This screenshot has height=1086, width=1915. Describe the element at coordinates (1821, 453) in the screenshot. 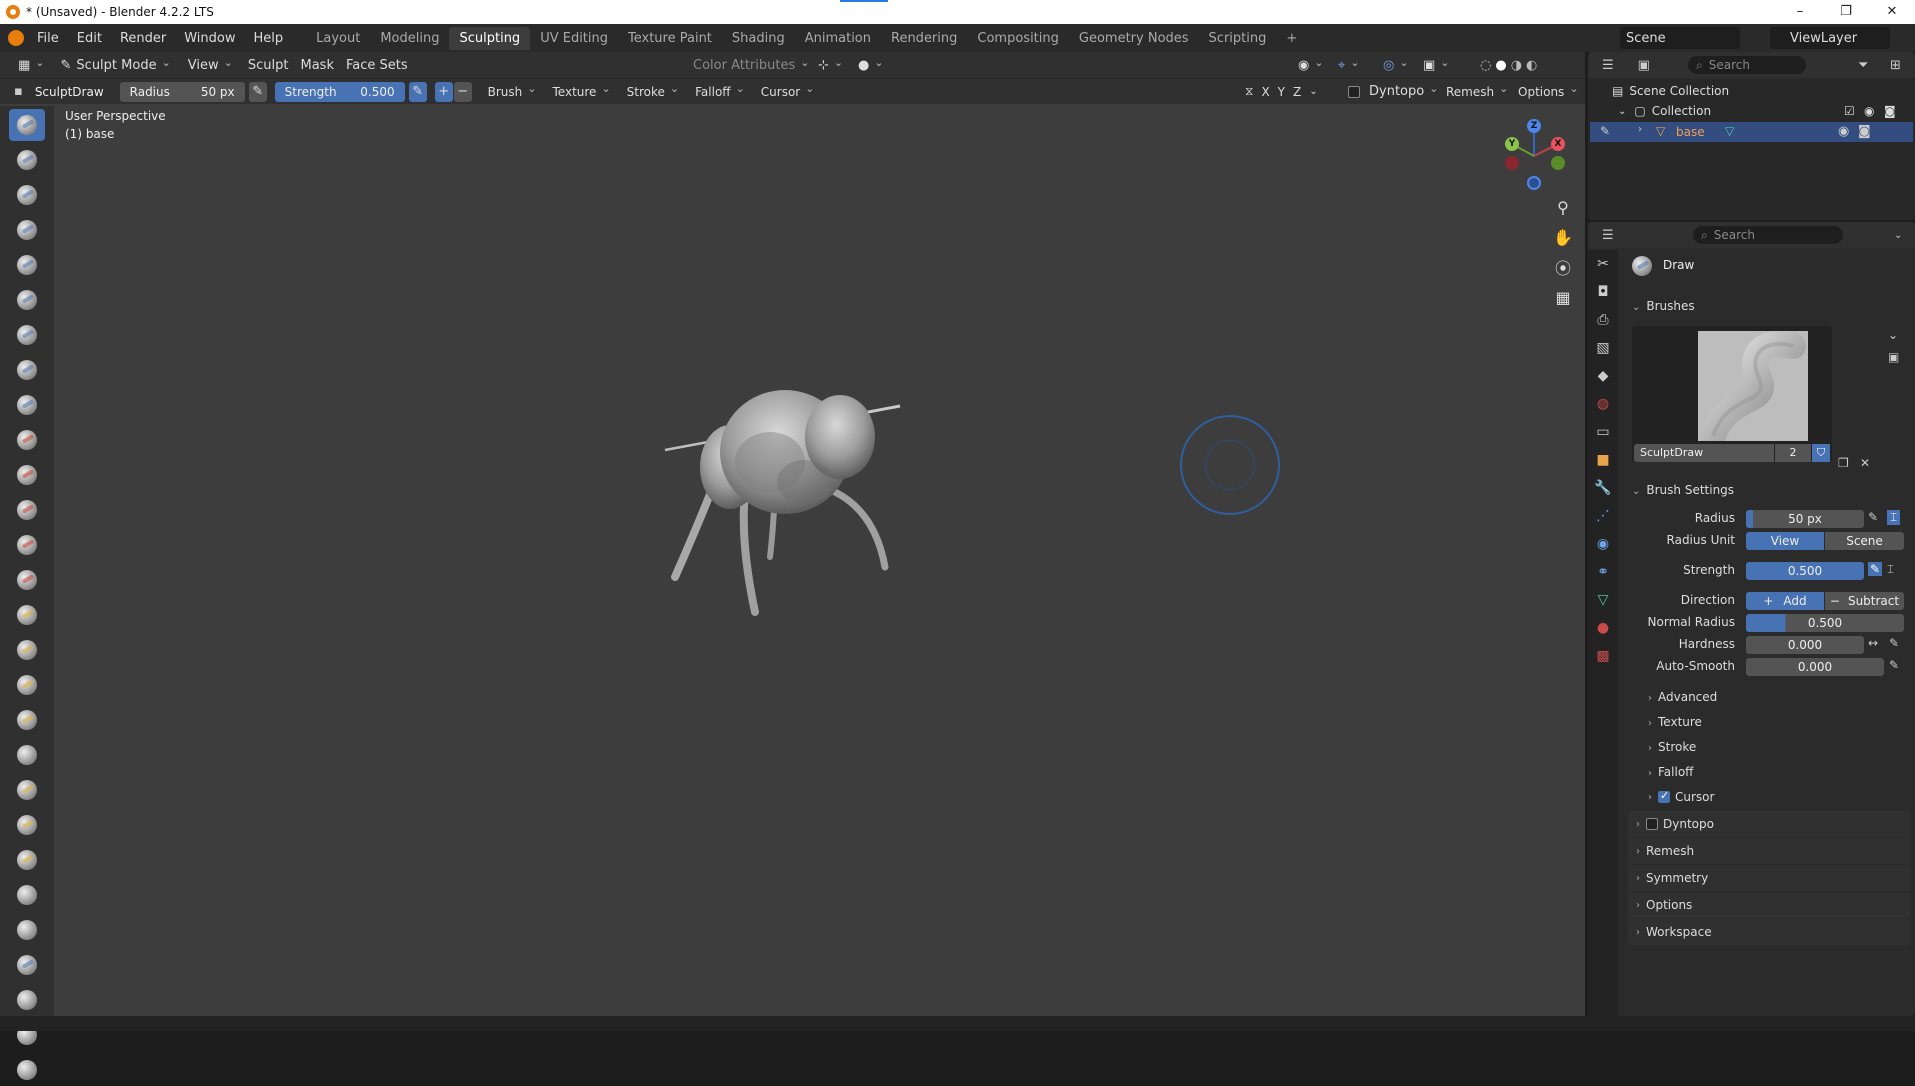

I see `fake-user-shield-icon: ⛉` at that location.